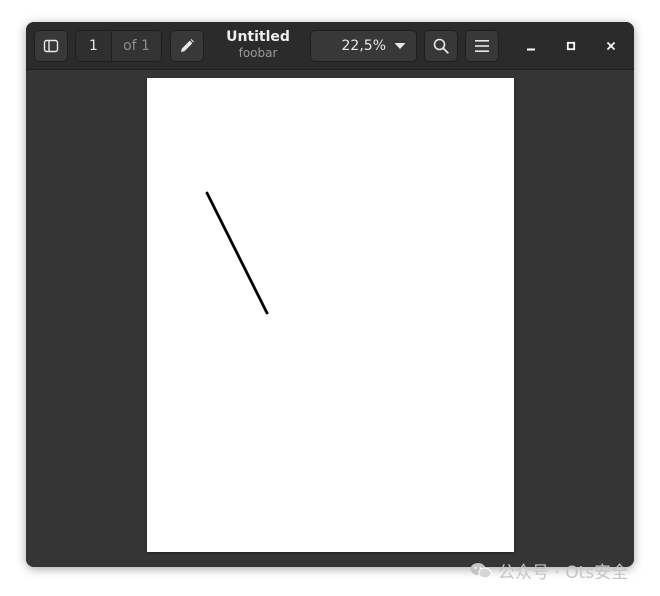 The image size is (660, 596). Describe the element at coordinates (258, 53) in the screenshot. I see `document-subtitle: foobar` at that location.